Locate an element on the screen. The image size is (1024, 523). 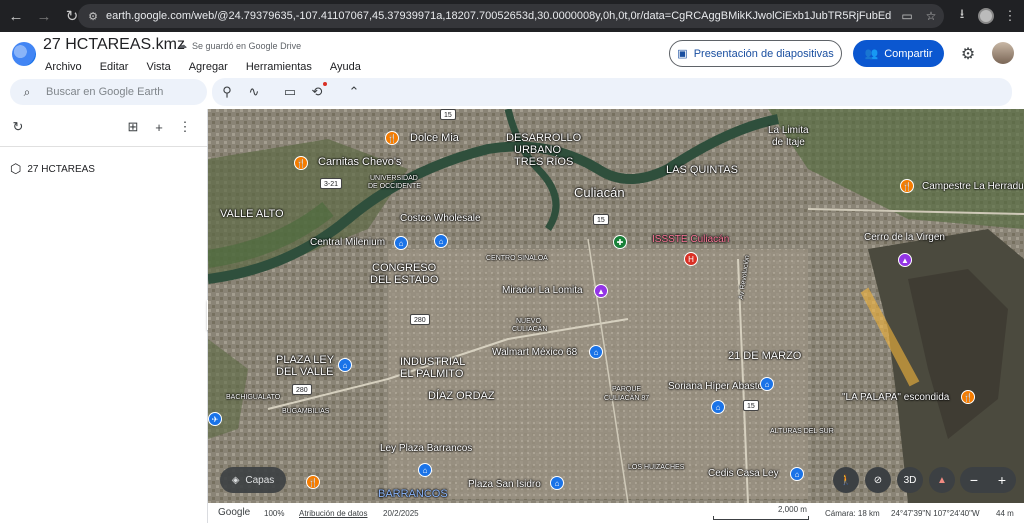
data-attribution-link: Atribución de datos is located at coordinates (333, 513).